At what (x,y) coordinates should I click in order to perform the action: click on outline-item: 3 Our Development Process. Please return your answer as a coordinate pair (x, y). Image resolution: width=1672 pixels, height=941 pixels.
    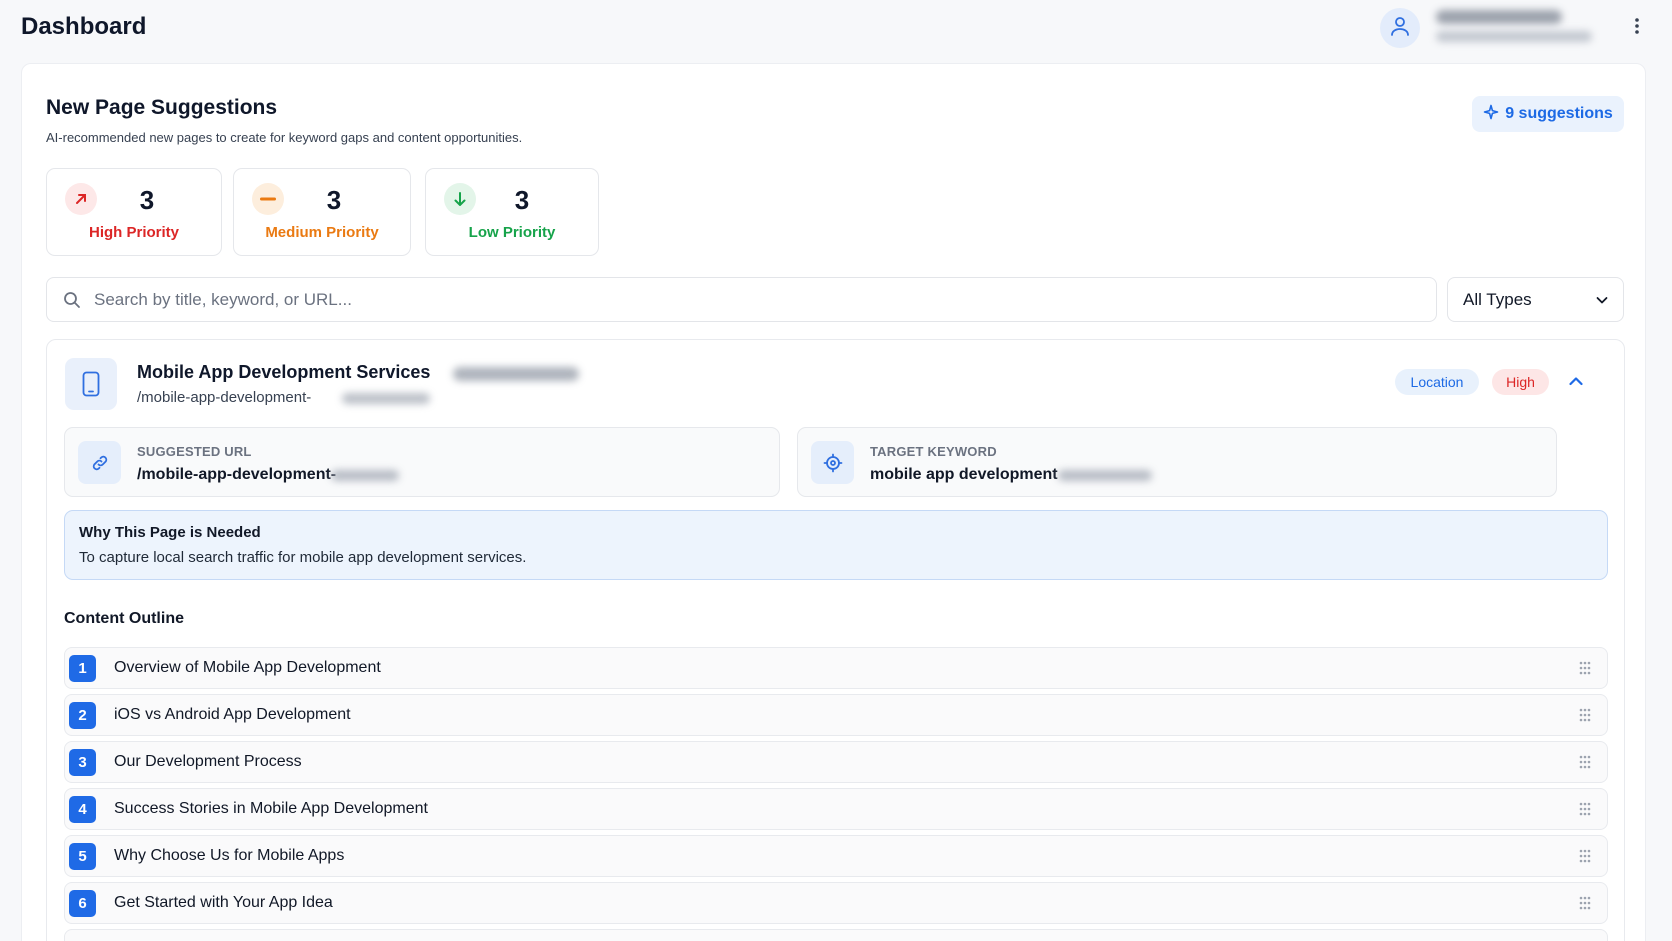
    Looking at the image, I should click on (836, 762).